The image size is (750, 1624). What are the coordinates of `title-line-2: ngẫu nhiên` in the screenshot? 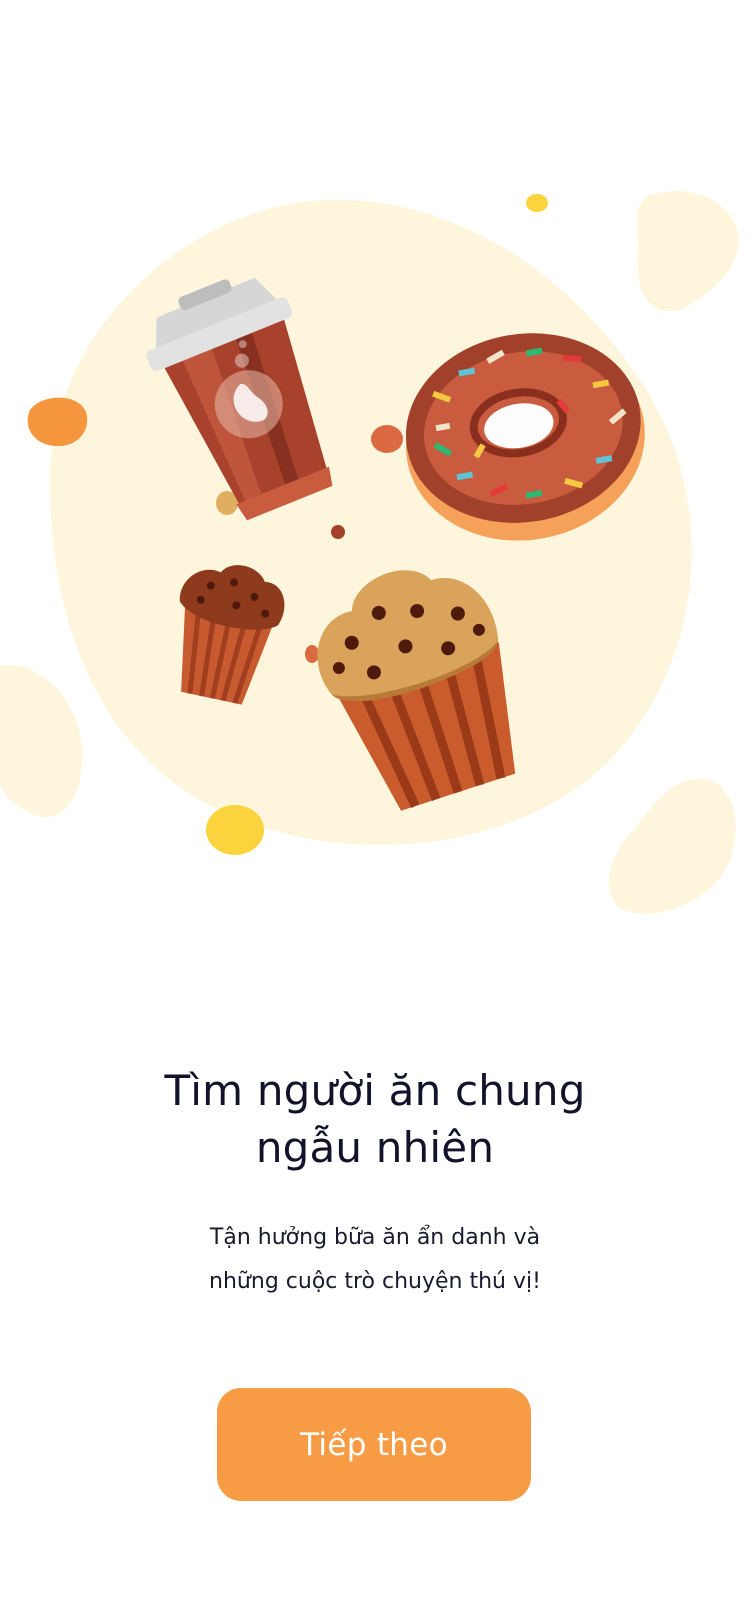 It's located at (375, 1147).